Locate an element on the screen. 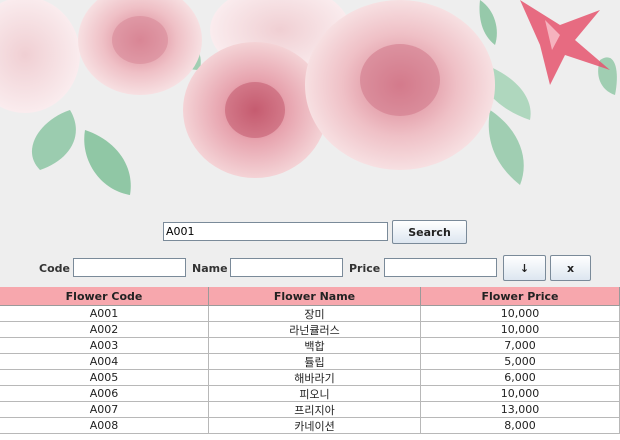 Image resolution: width=620 pixels, height=440 pixels. price-label: Price is located at coordinates (365, 268).